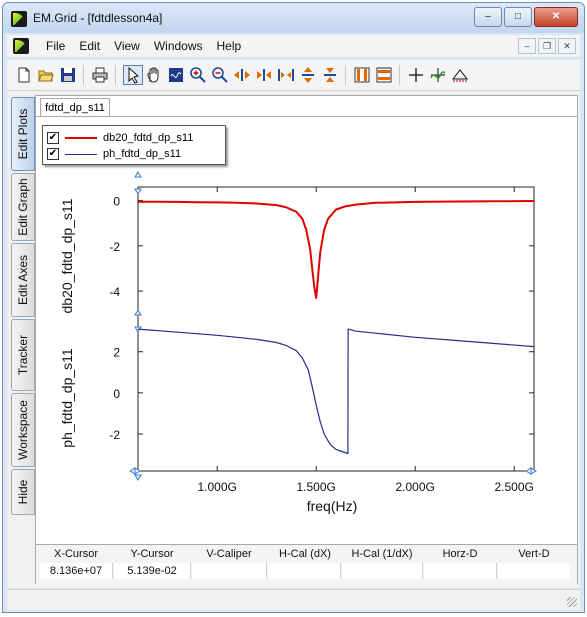 The image size is (587, 617). I want to click on horz-d-value, so click(460, 571).